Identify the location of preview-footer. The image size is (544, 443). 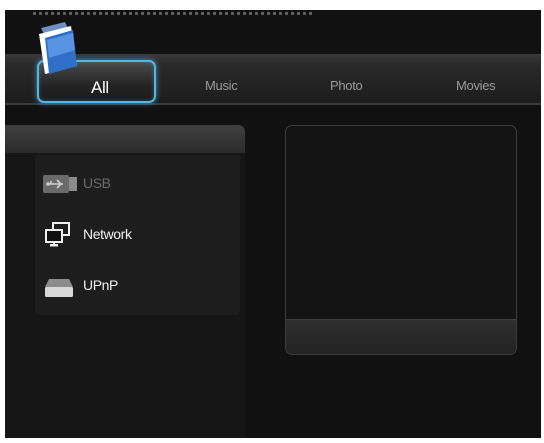
(401, 336).